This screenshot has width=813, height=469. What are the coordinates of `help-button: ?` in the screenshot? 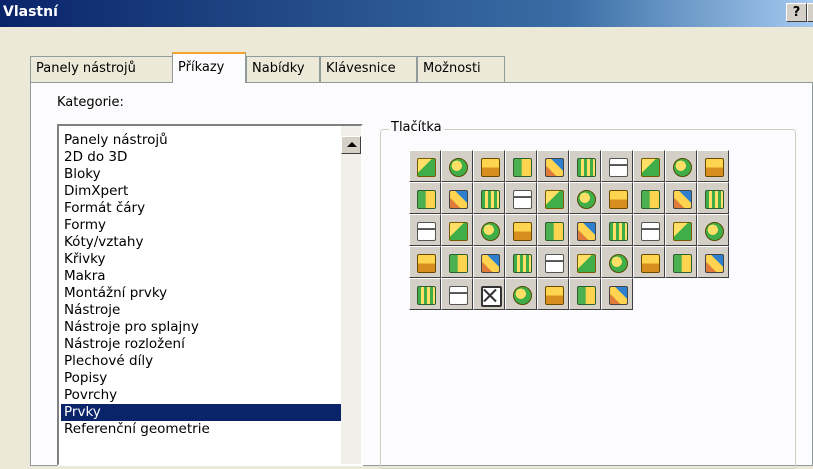 It's located at (796, 12).